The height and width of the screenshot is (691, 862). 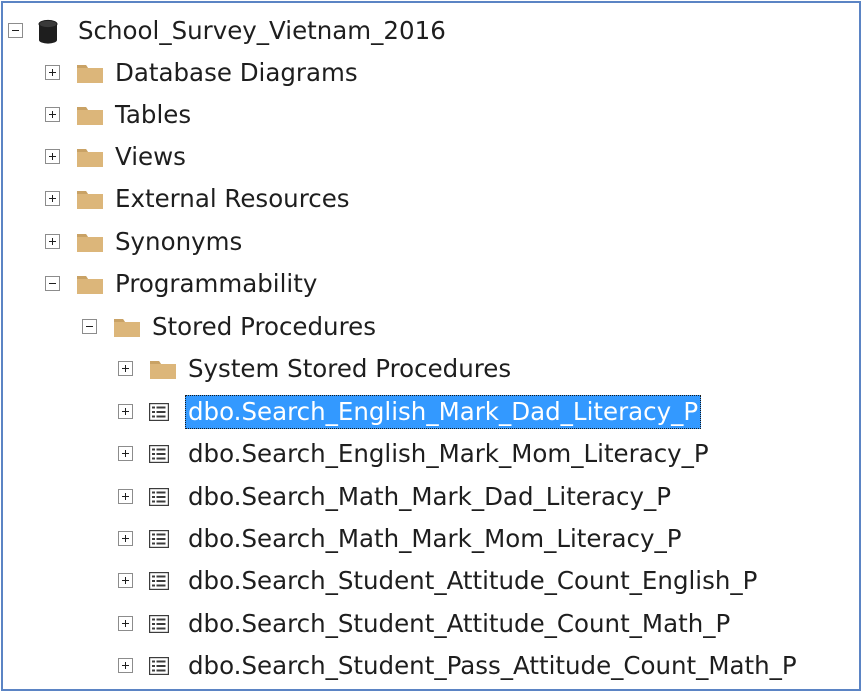 I want to click on tree-node-label: Stored Procedures, so click(x=264, y=327).